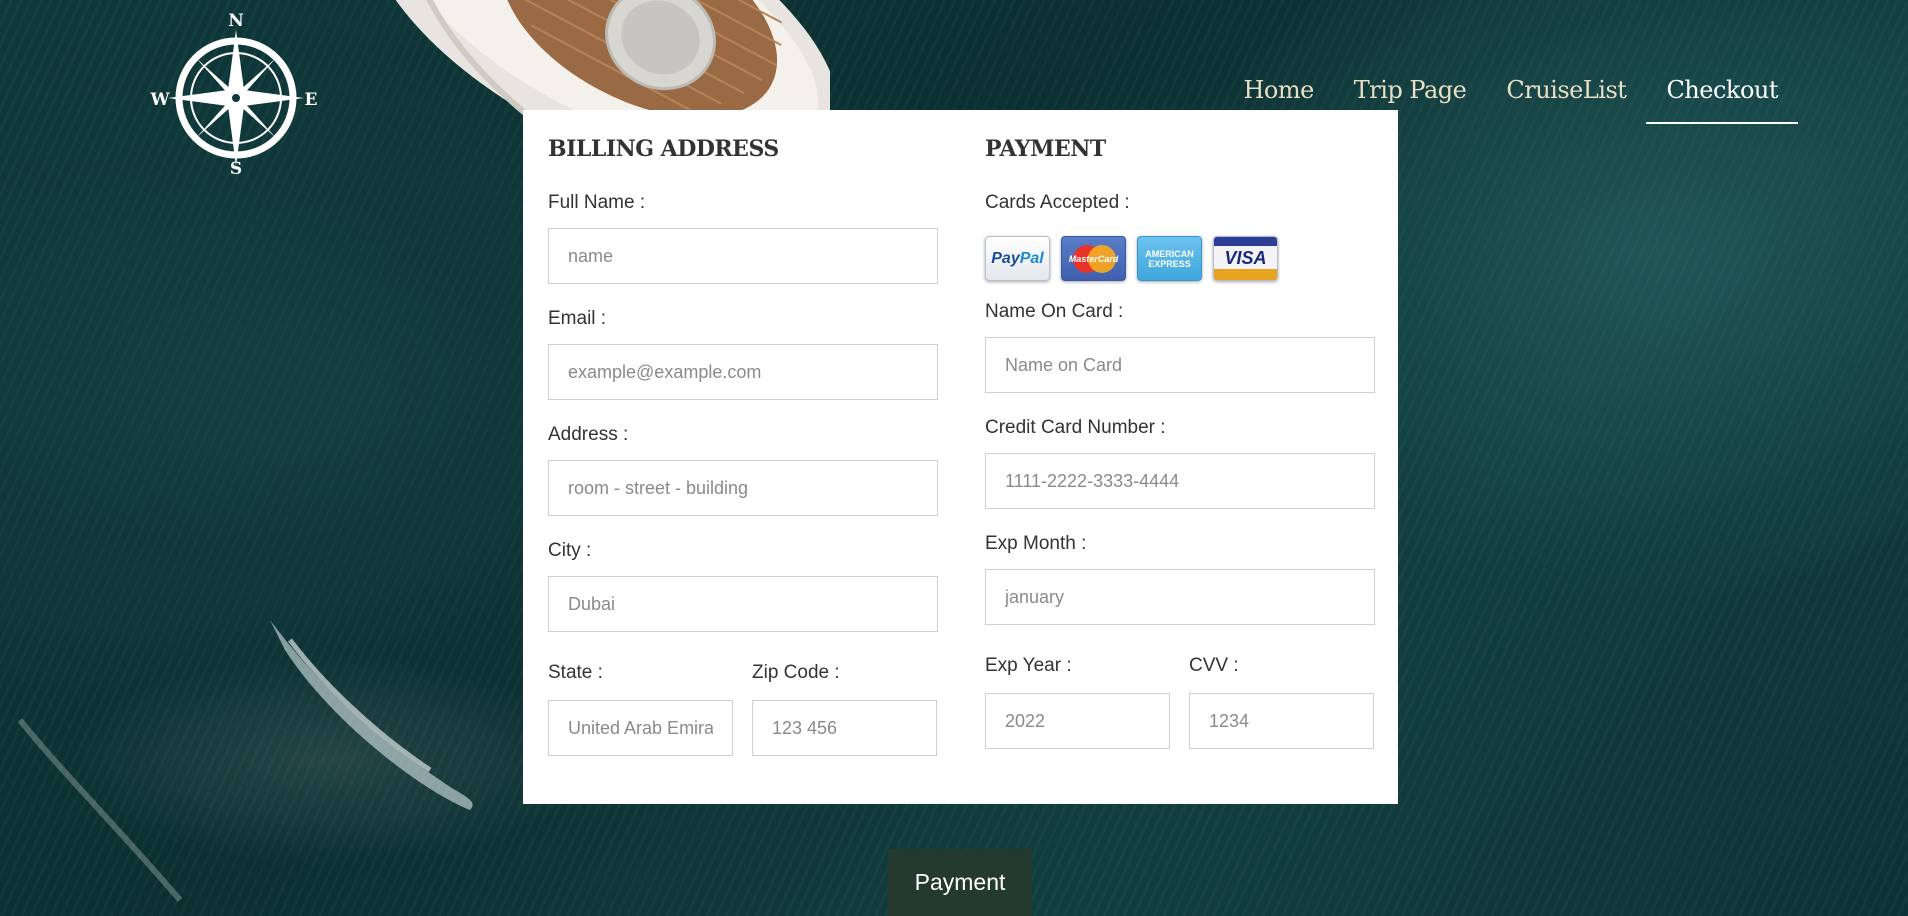 This screenshot has height=916, width=1908. I want to click on exp-year-label: Exp Year :, so click(1028, 665).